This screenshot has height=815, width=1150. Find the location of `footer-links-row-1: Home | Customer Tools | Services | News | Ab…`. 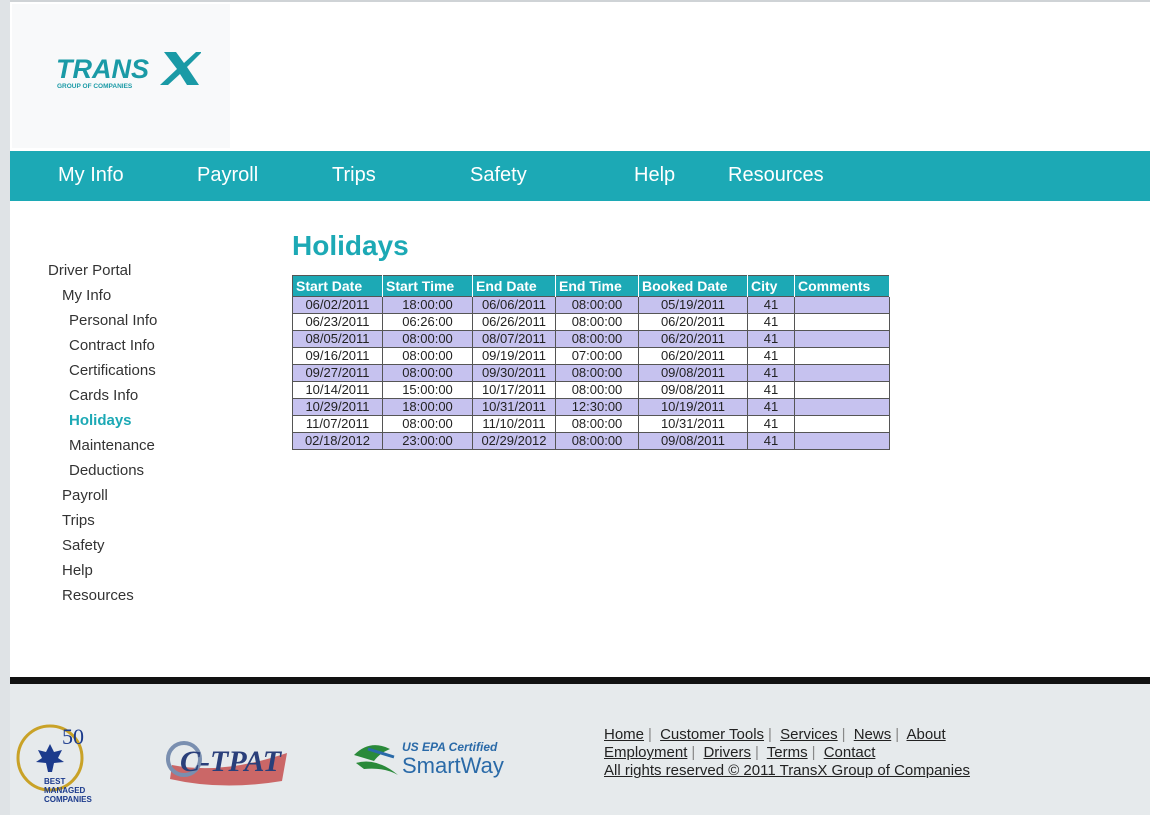

footer-links-row-1: Home | Customer Tools | Services | News | Ab… is located at coordinates (775, 734).